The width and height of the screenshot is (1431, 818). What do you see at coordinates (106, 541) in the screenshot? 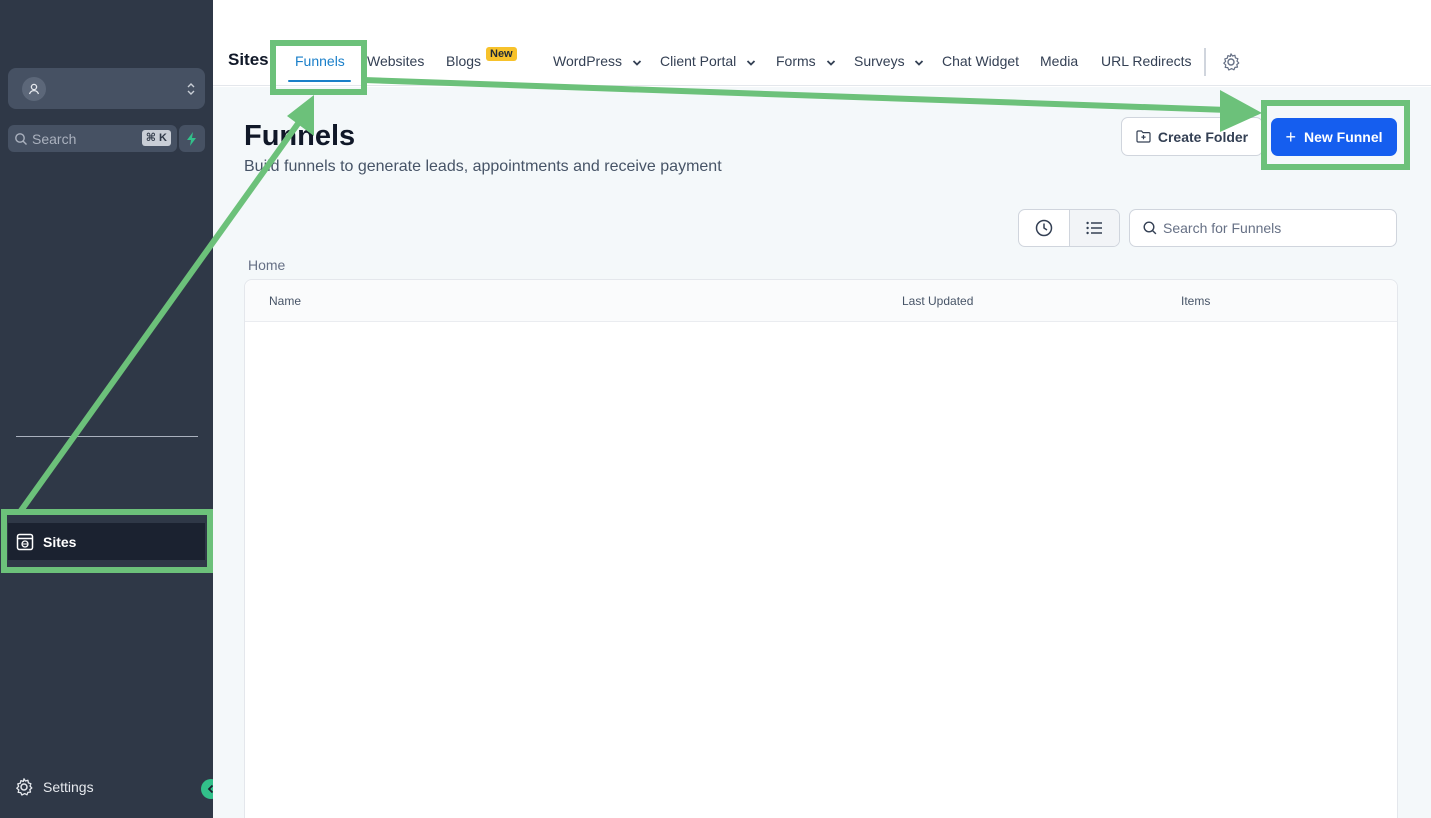
I see `sidebar-item-sites: Sites` at bounding box center [106, 541].